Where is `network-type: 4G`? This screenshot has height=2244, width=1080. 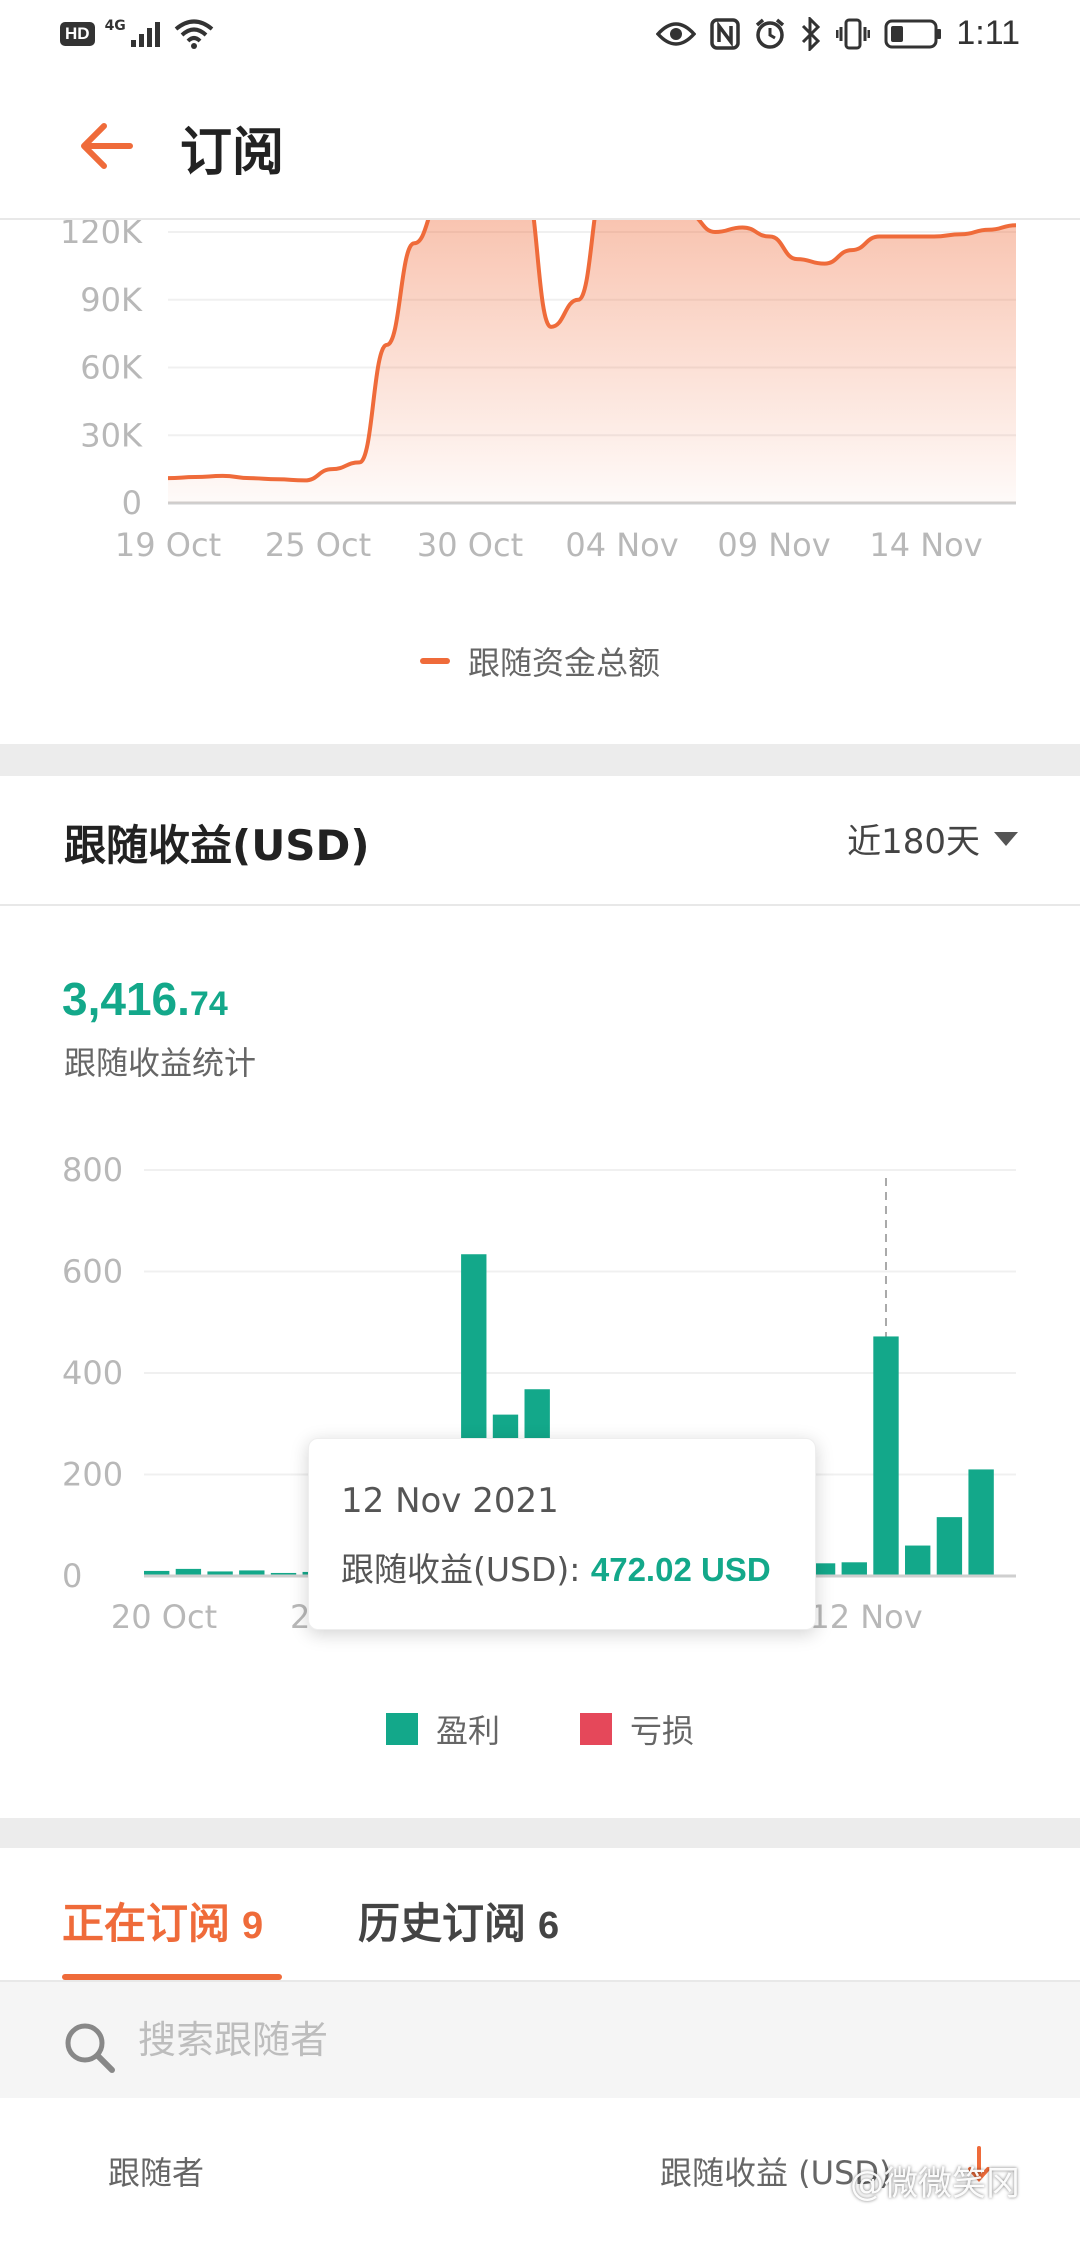 network-type: 4G is located at coordinates (115, 26).